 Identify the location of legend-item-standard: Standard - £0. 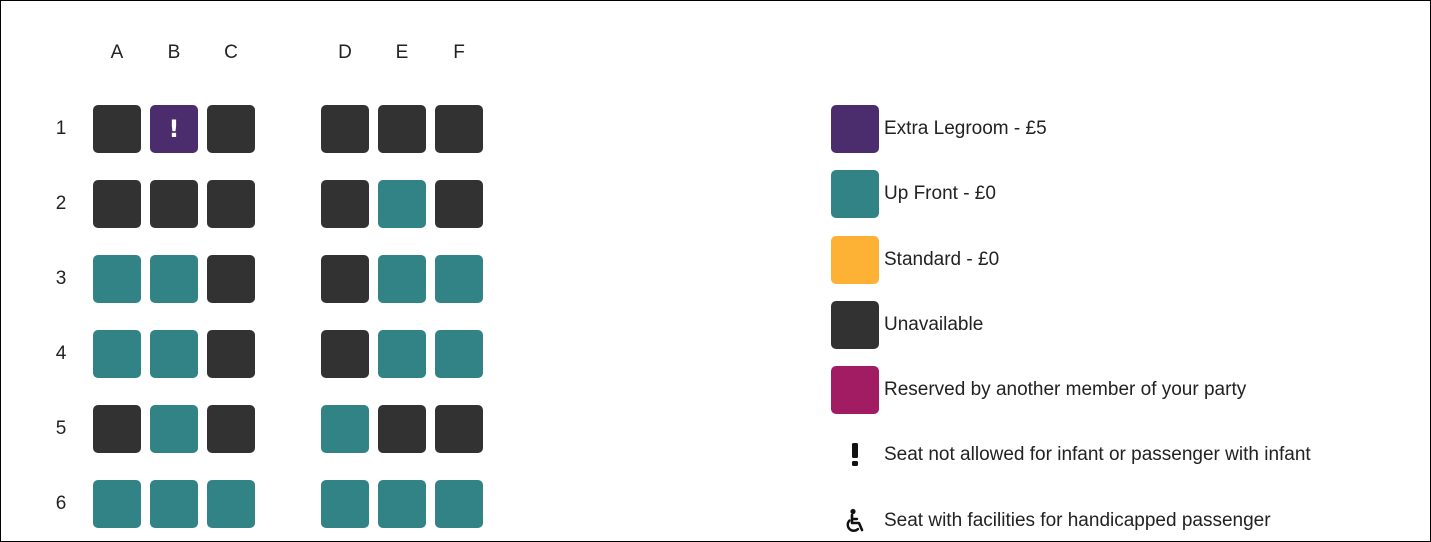
(915, 260).